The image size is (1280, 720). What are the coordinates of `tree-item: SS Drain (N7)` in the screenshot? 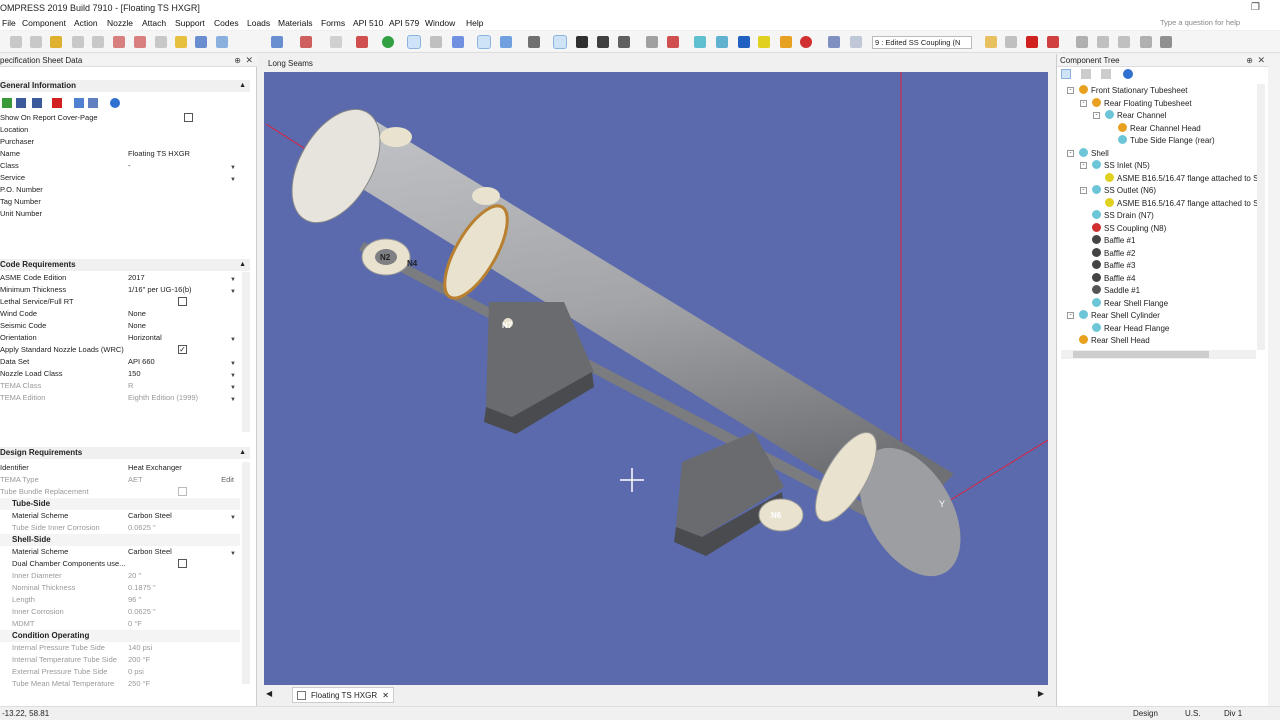 It's located at (1123, 216).